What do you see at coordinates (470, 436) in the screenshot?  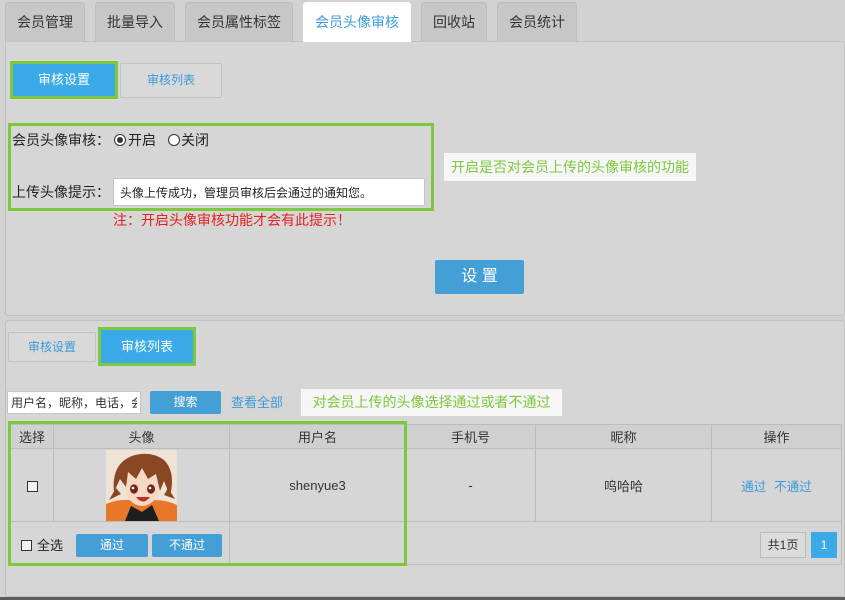 I see `column-header-phone: 手机号` at bounding box center [470, 436].